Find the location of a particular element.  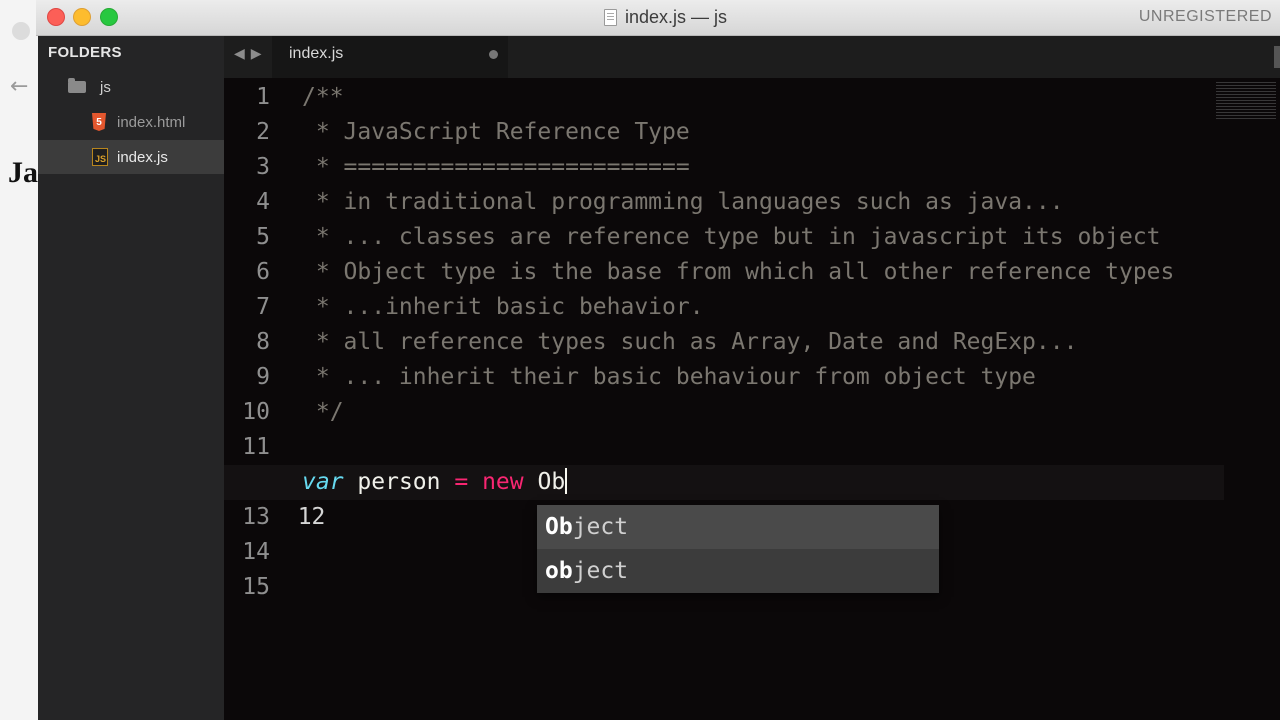

code-line: 7 * ...inherit basic behavior. is located at coordinates (724, 307).